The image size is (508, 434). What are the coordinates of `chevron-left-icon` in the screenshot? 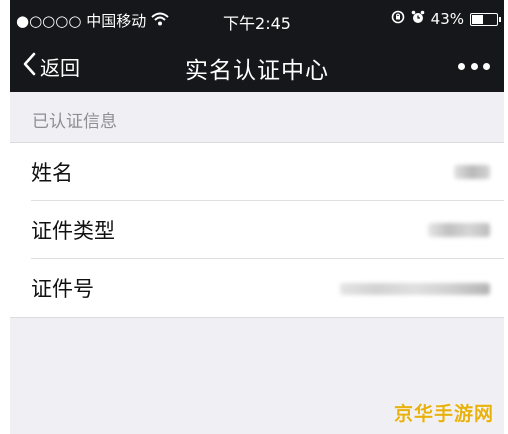 It's located at (29, 66).